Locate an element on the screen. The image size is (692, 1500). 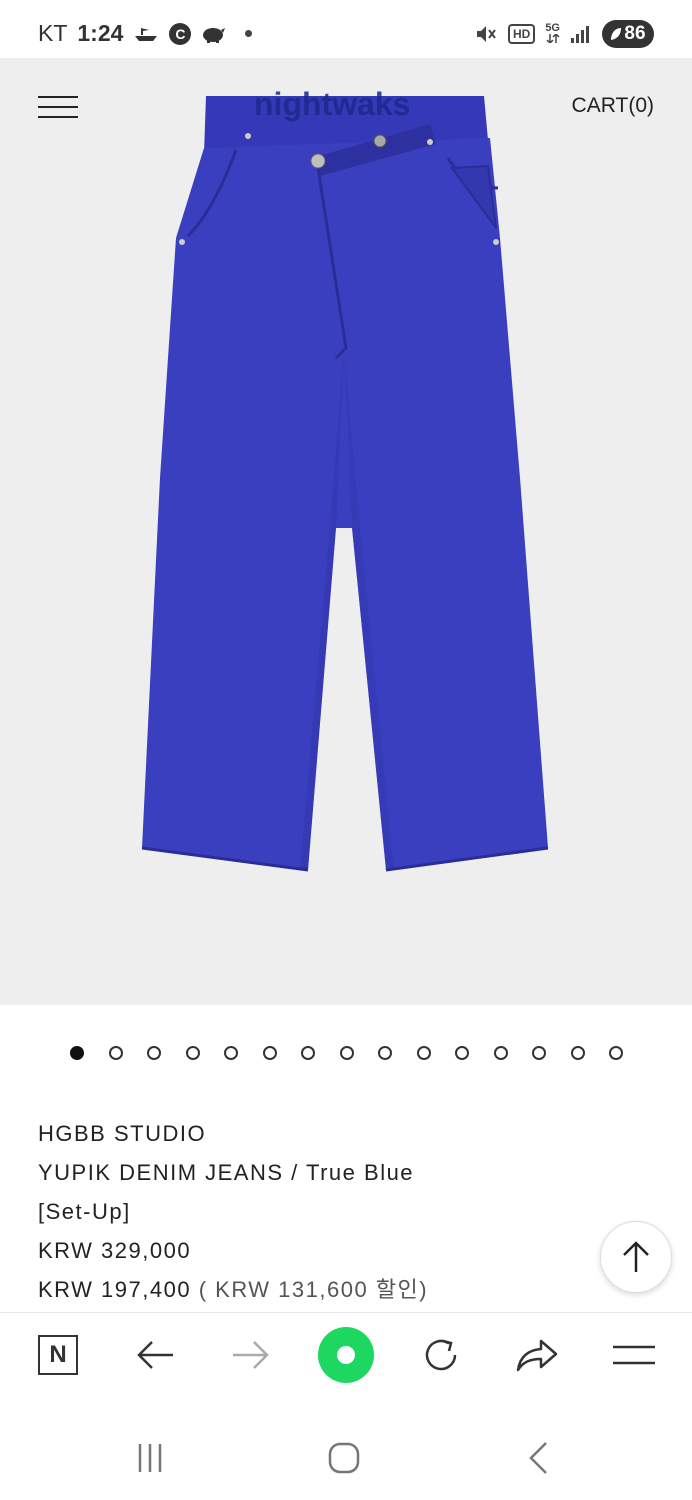
home-button is located at coordinates (344, 1458).